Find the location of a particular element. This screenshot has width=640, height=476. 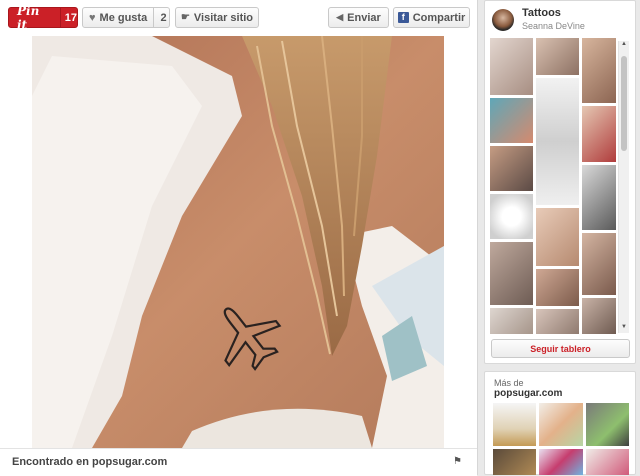

pin-footer: Encontrado en popsugar.com ⚑ is located at coordinates (238, 462).